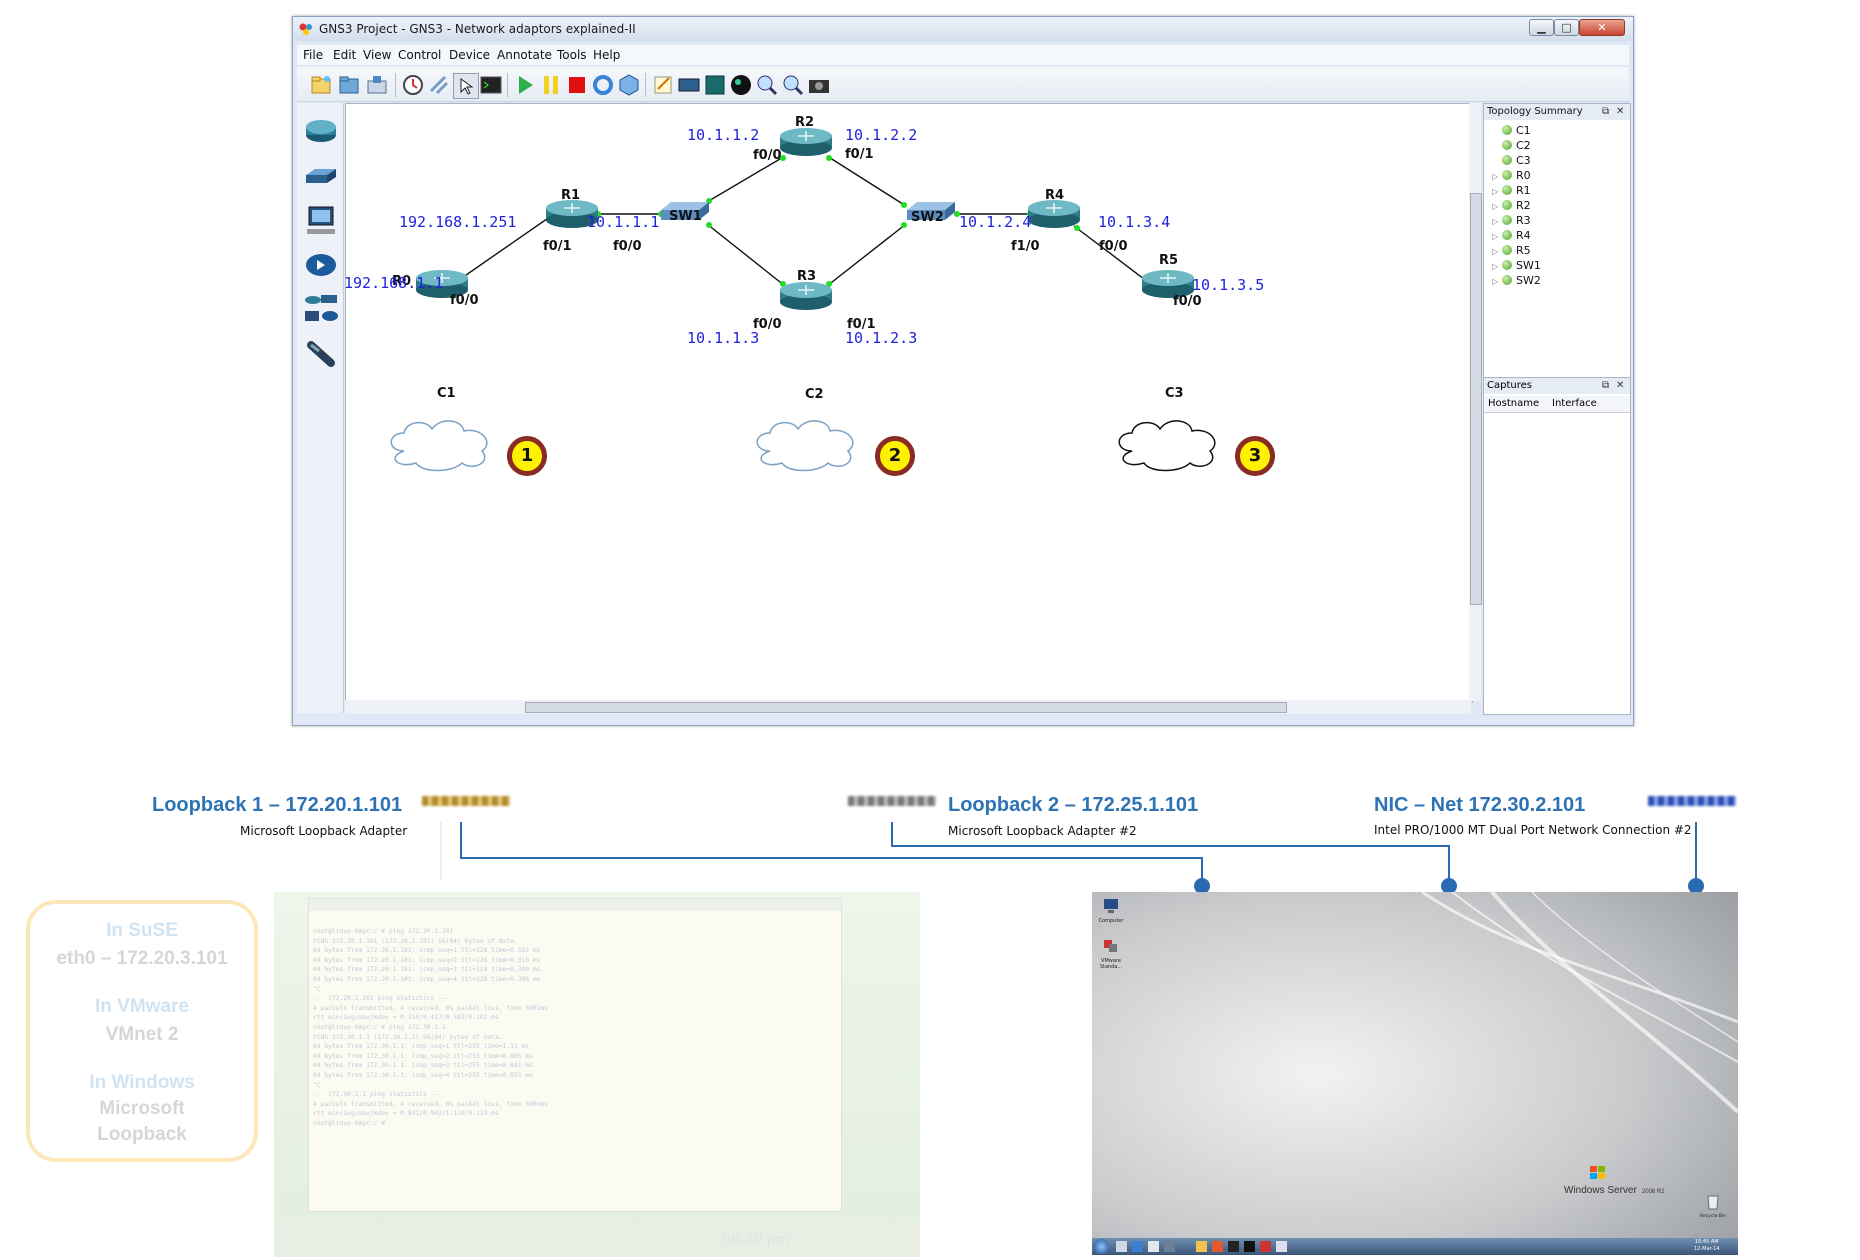 The width and height of the screenshot is (1860, 1260). I want to click on recycle-bin-icon, so click(1713, 1202).